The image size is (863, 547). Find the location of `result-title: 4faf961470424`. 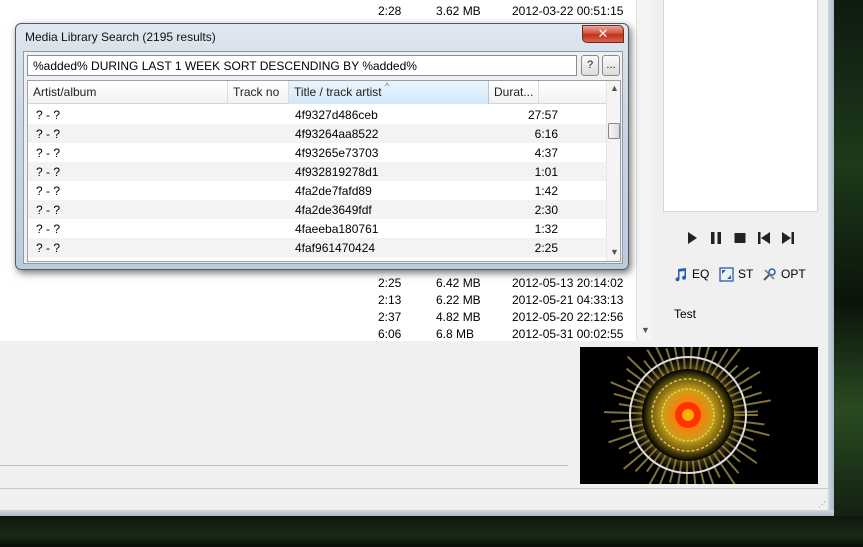

result-title: 4faf961470424 is located at coordinates (335, 248).